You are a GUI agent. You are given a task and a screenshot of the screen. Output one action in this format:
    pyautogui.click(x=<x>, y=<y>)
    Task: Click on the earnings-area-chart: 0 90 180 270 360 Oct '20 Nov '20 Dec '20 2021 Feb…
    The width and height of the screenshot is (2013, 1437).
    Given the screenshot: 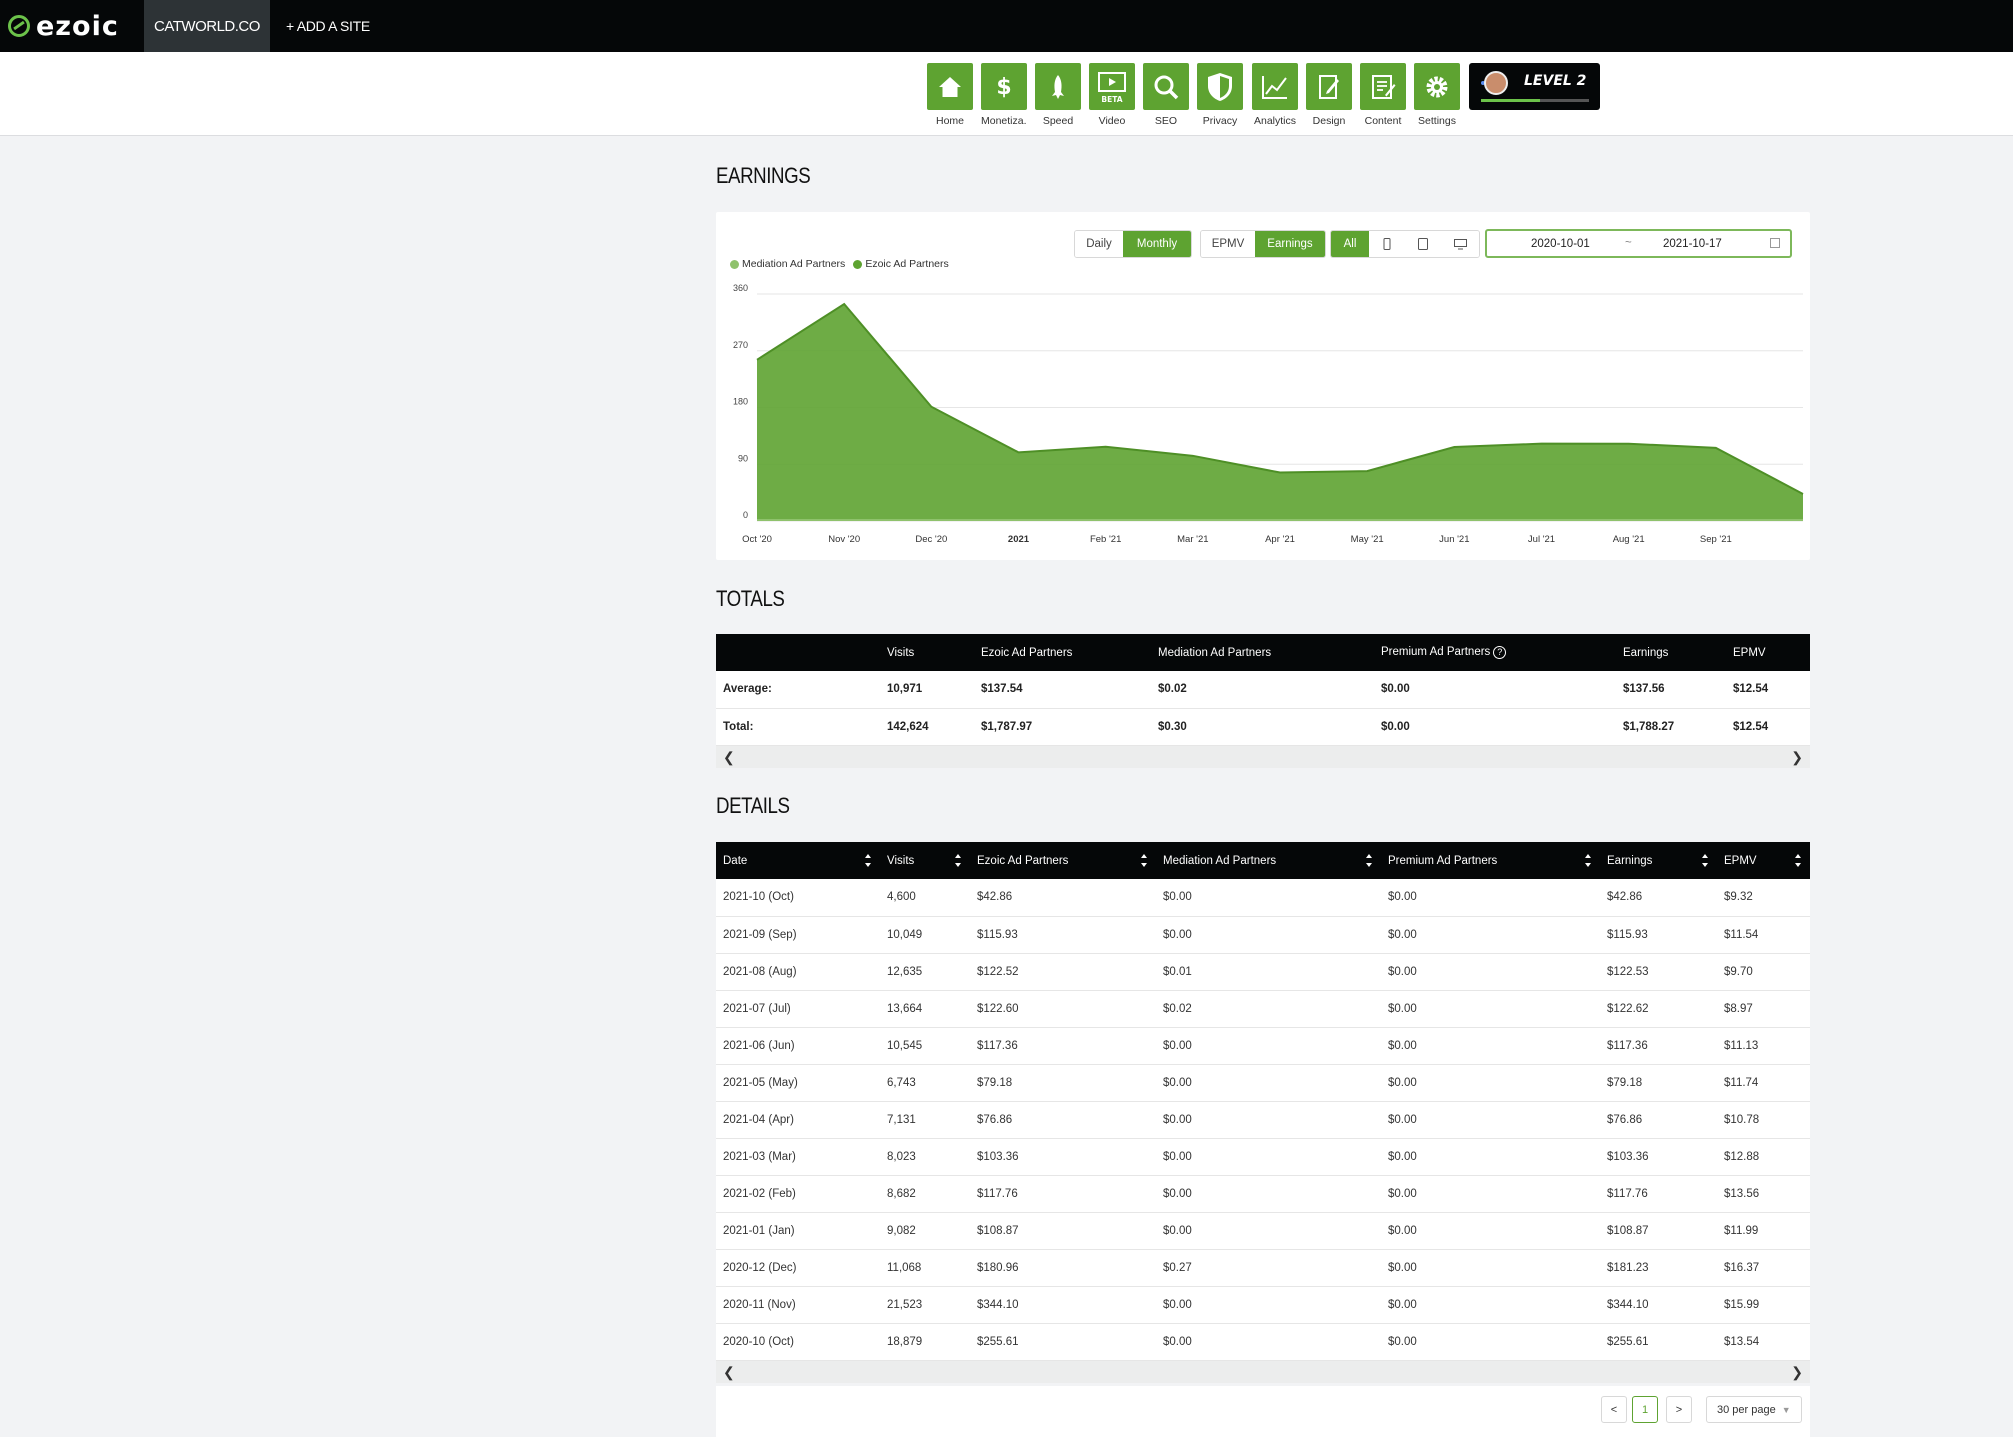 What is the action you would take?
    pyautogui.click(x=1268, y=414)
    